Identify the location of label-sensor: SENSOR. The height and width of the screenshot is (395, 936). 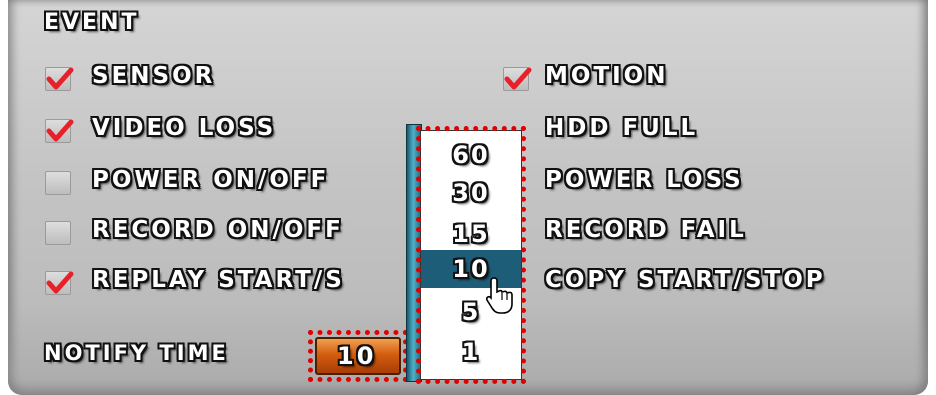
(154, 76).